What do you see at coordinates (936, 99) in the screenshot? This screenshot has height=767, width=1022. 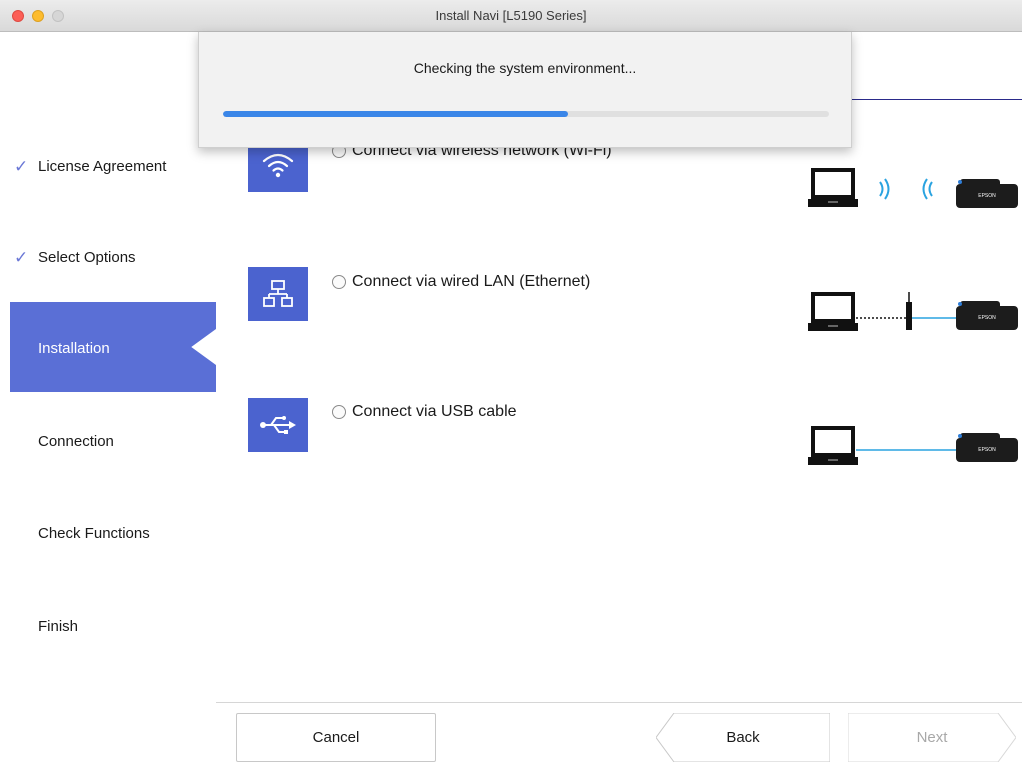 I see `header-divider` at bounding box center [936, 99].